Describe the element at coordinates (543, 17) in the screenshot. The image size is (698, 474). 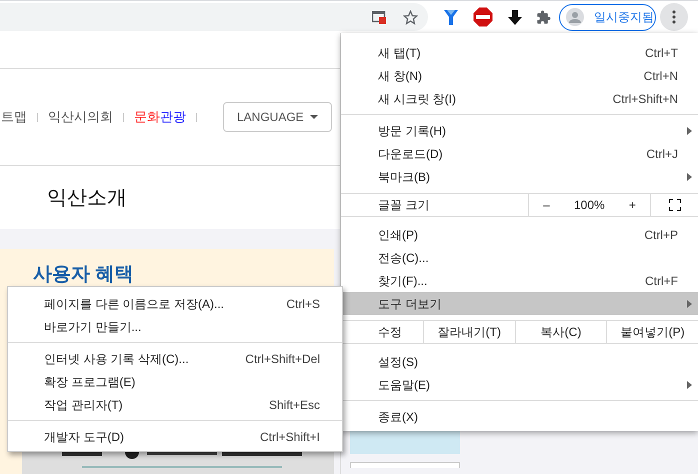
I see `puzzle-icon` at that location.